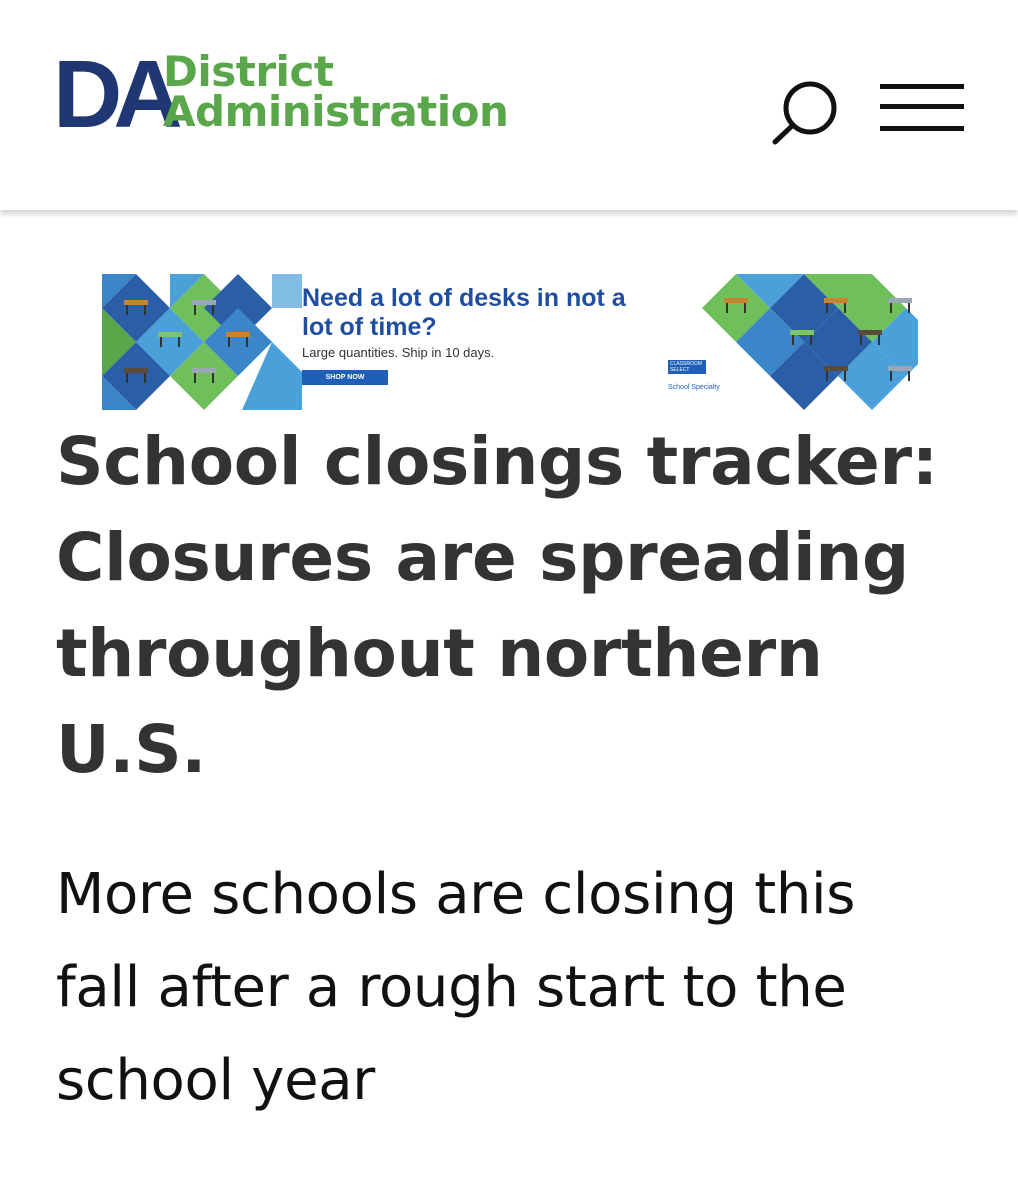 Image resolution: width=1018 pixels, height=1200 pixels. I want to click on site-logo: DA District Administration, so click(283, 94).